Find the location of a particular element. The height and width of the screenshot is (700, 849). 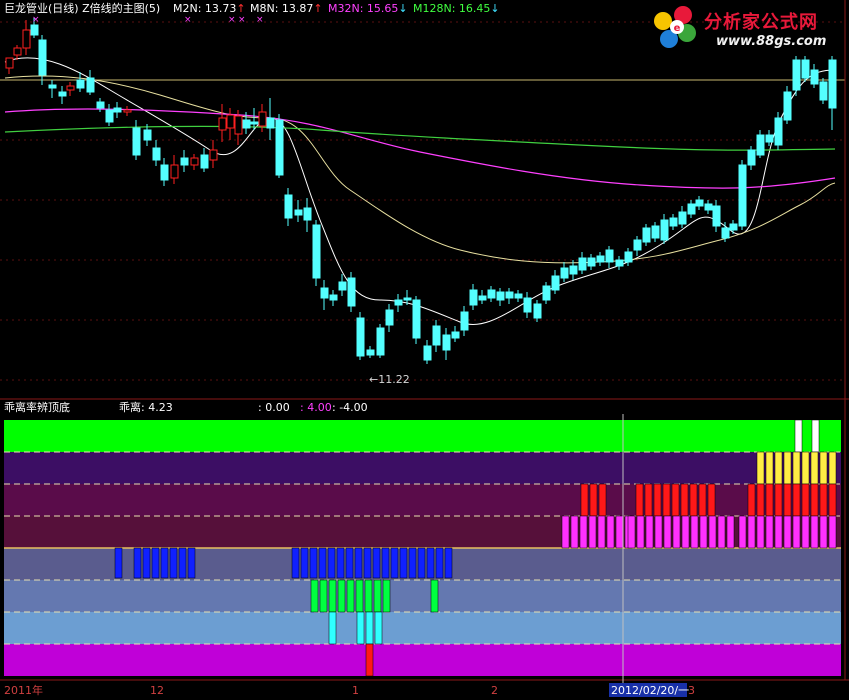

site-logo-url: www.88gs.com is located at coordinates (771, 41).